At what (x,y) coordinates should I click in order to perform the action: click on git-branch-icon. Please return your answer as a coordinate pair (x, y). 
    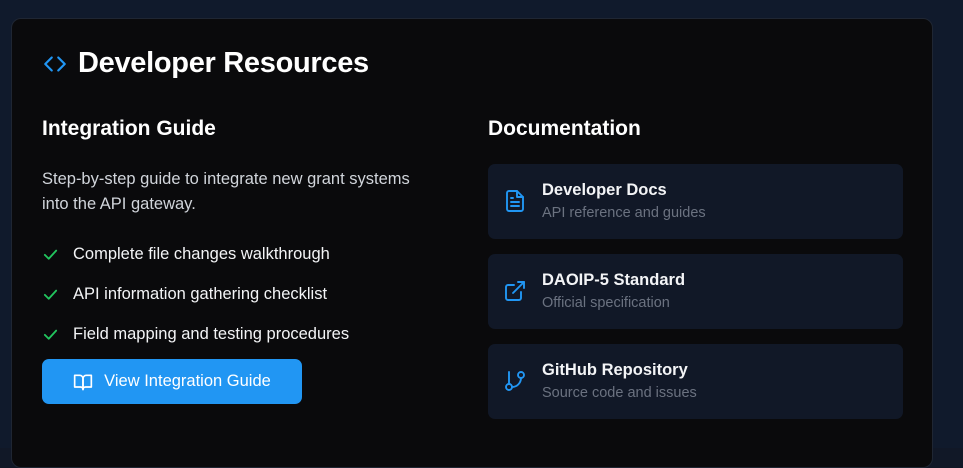
    Looking at the image, I should click on (515, 381).